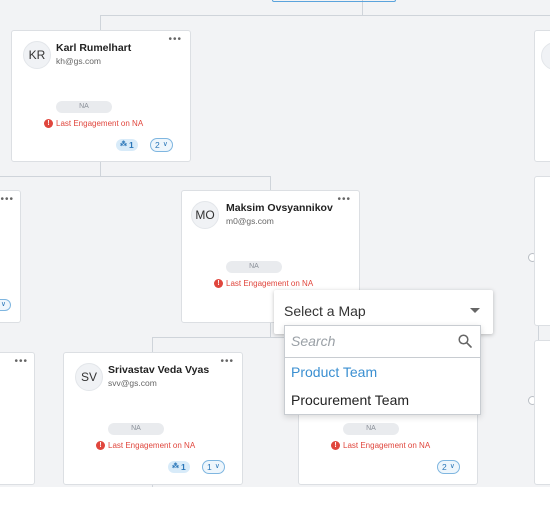  I want to click on person-email: m0@gs.com, so click(250, 221).